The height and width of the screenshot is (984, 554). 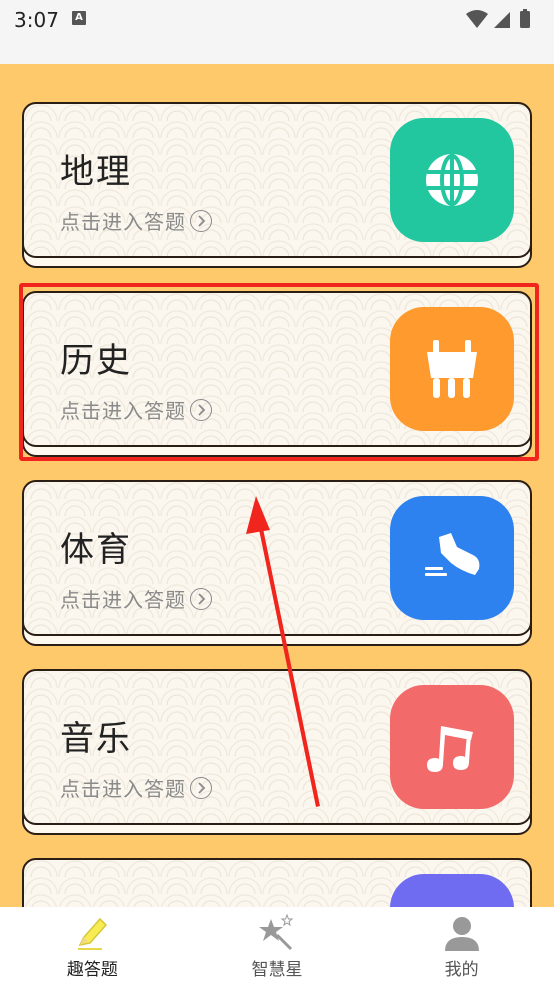 I want to click on globe-icon, so click(x=452, y=180).